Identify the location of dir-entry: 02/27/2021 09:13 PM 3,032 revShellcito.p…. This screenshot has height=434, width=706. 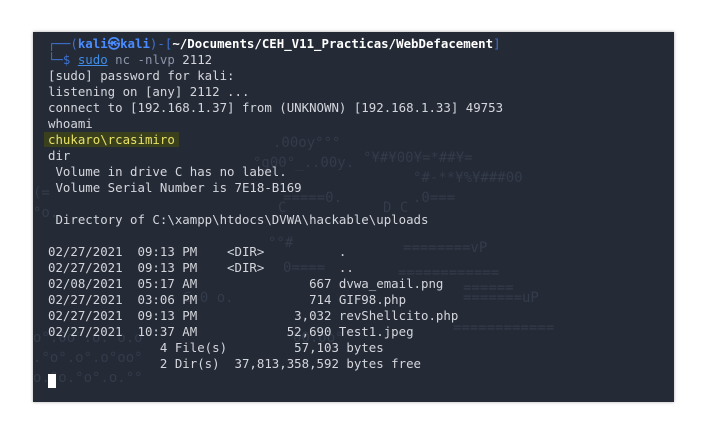
(253, 315).